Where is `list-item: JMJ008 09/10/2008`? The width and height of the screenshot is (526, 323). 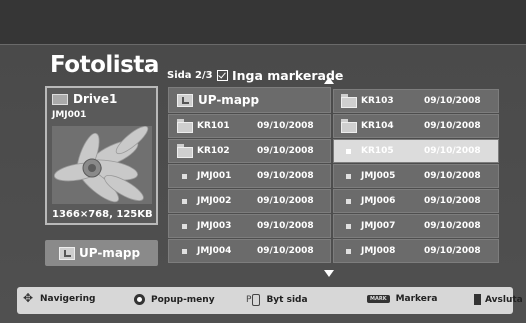
list-item: JMJ008 09/10/2008 is located at coordinates (416, 251).